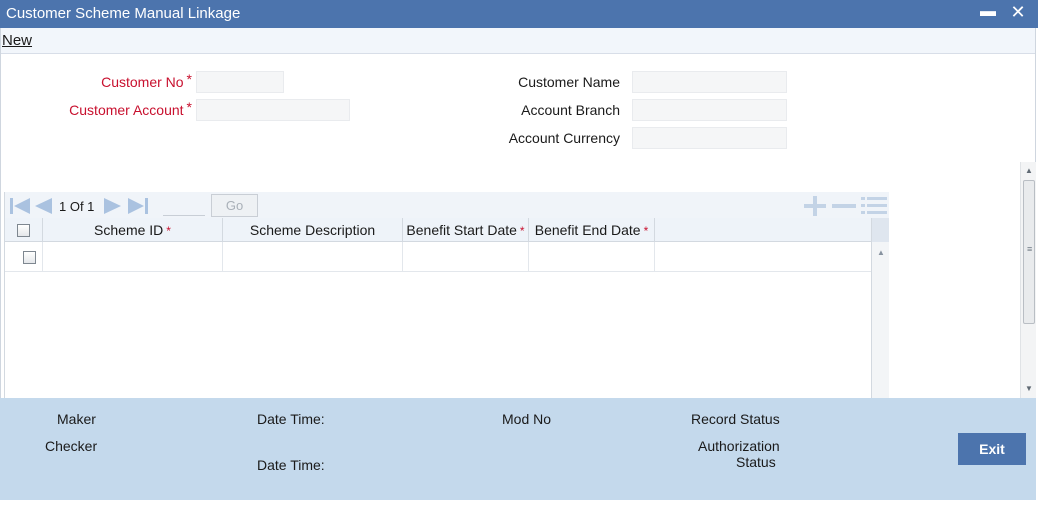  What do you see at coordinates (592, 257) in the screenshot?
I see `benefit-end-date-cell` at bounding box center [592, 257].